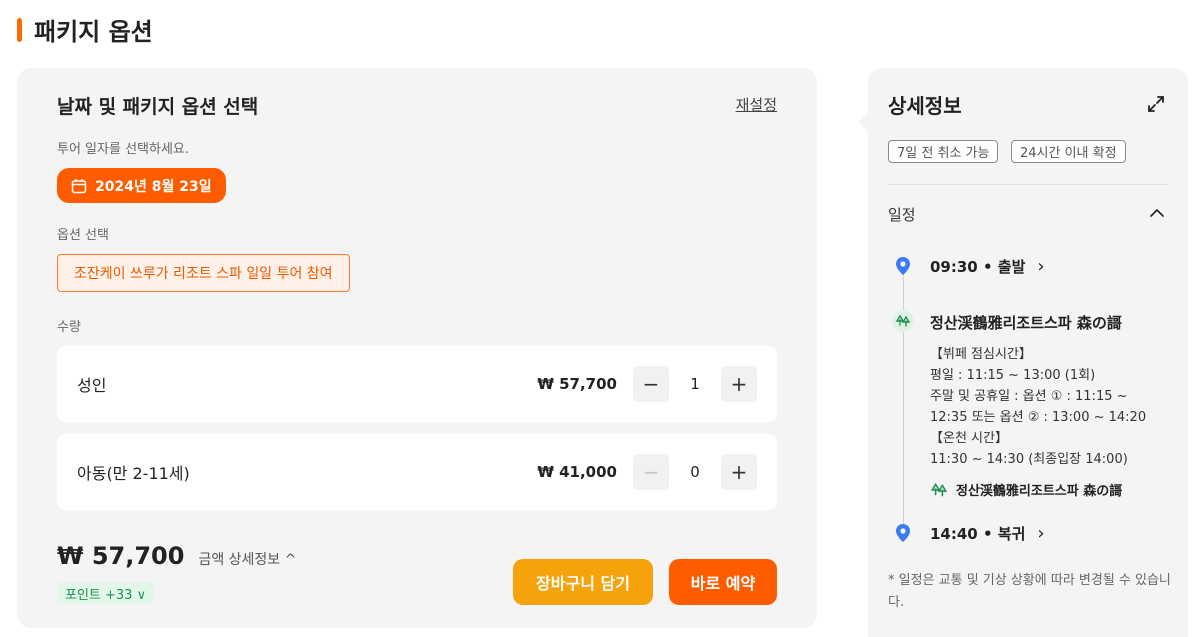 The image size is (1200, 637). I want to click on section-title: 패키지 옵션, so click(93, 32).